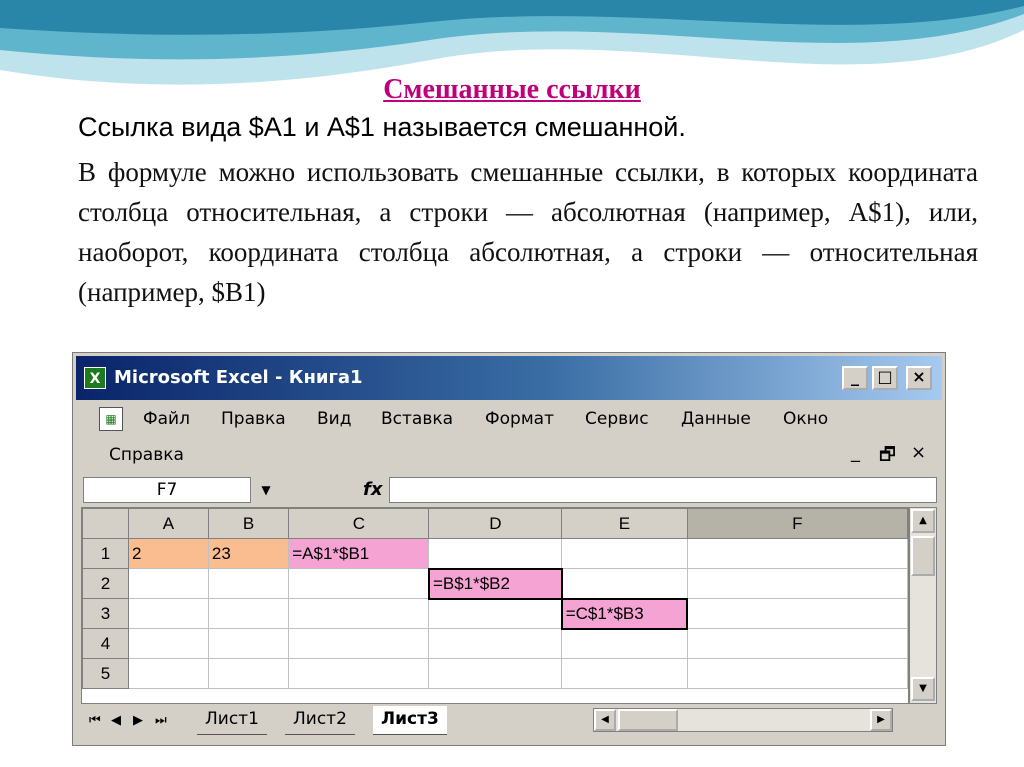 The height and width of the screenshot is (767, 1024). What do you see at coordinates (797, 583) in the screenshot?
I see `cell-f2` at bounding box center [797, 583].